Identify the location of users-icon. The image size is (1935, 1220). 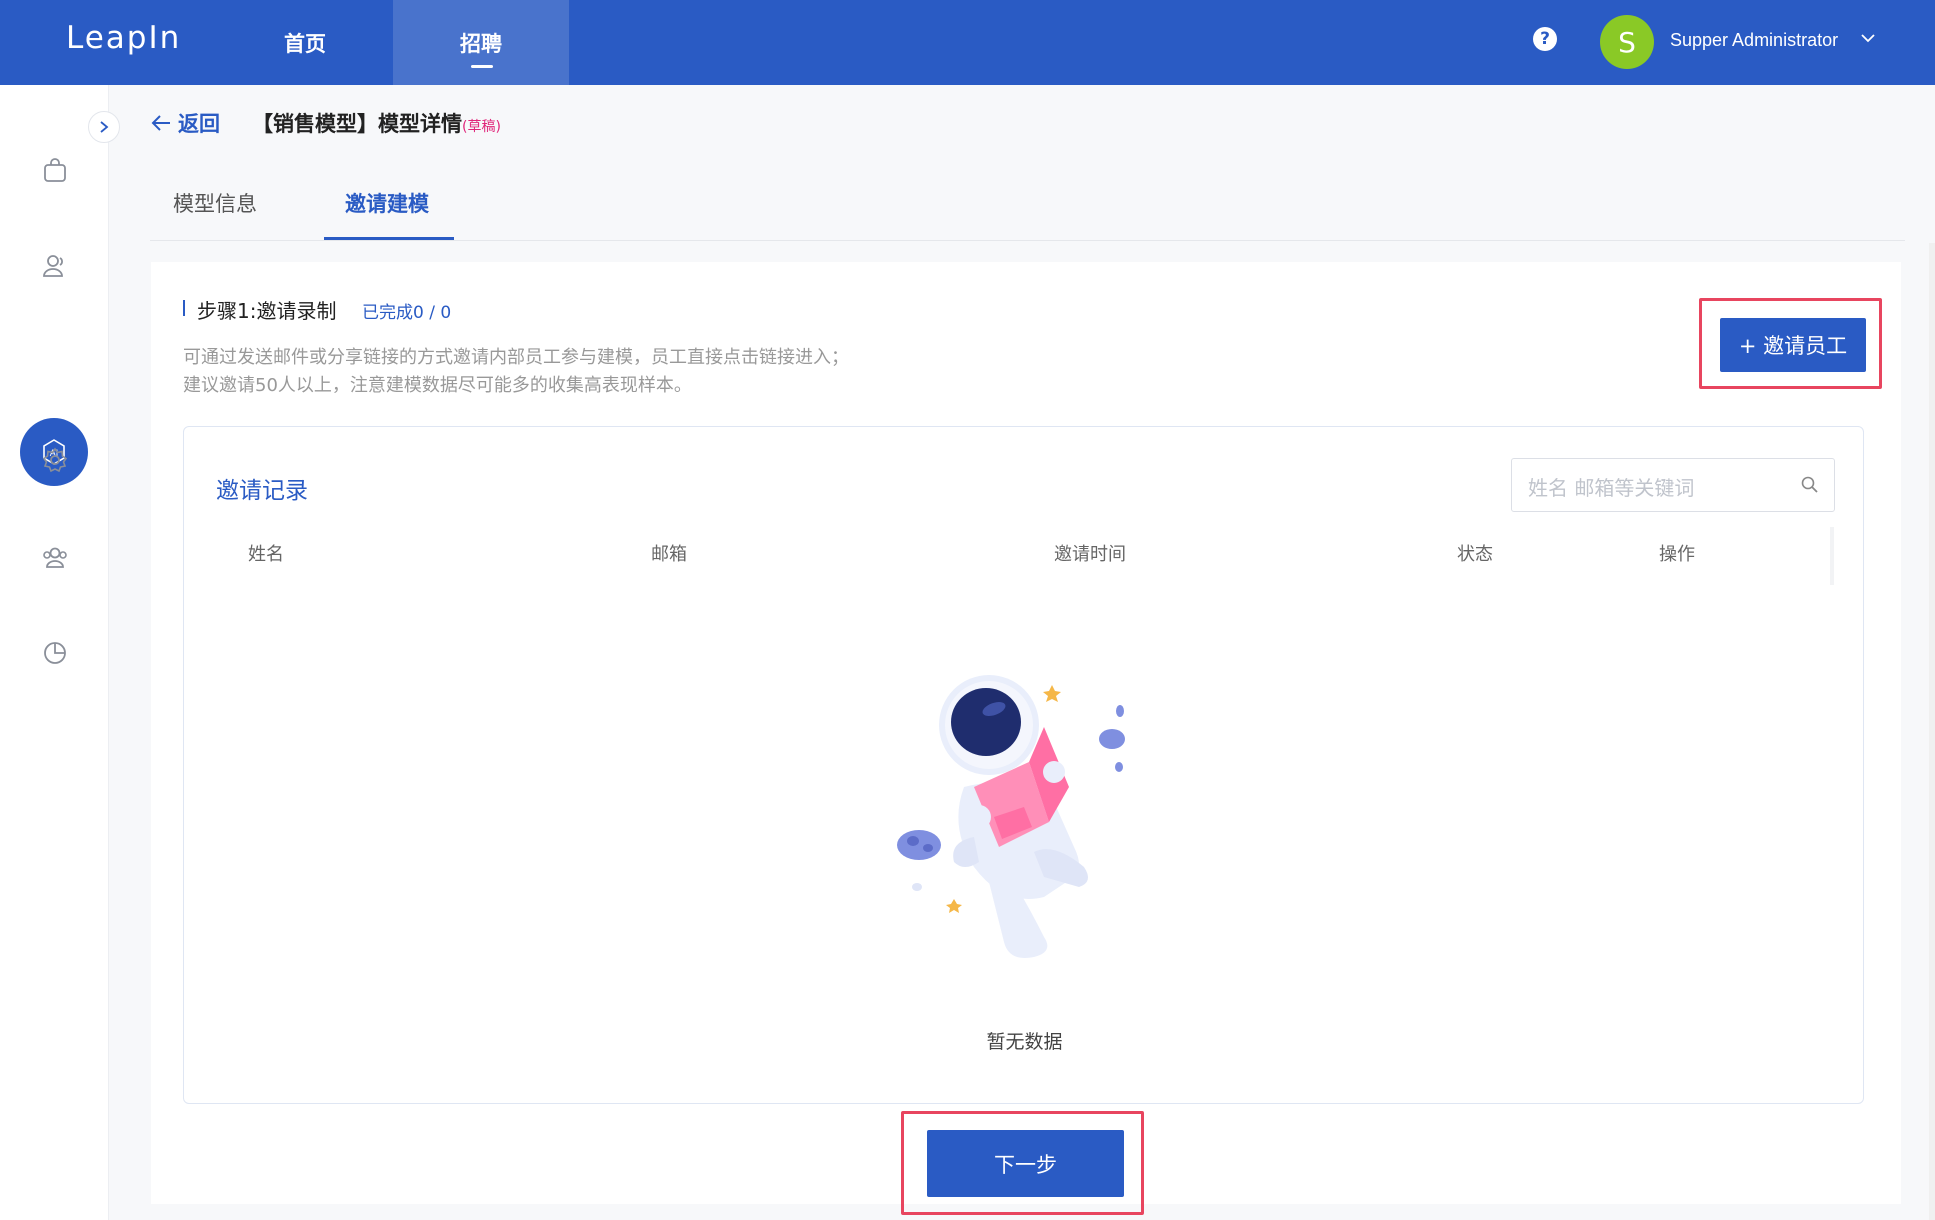
(55, 266).